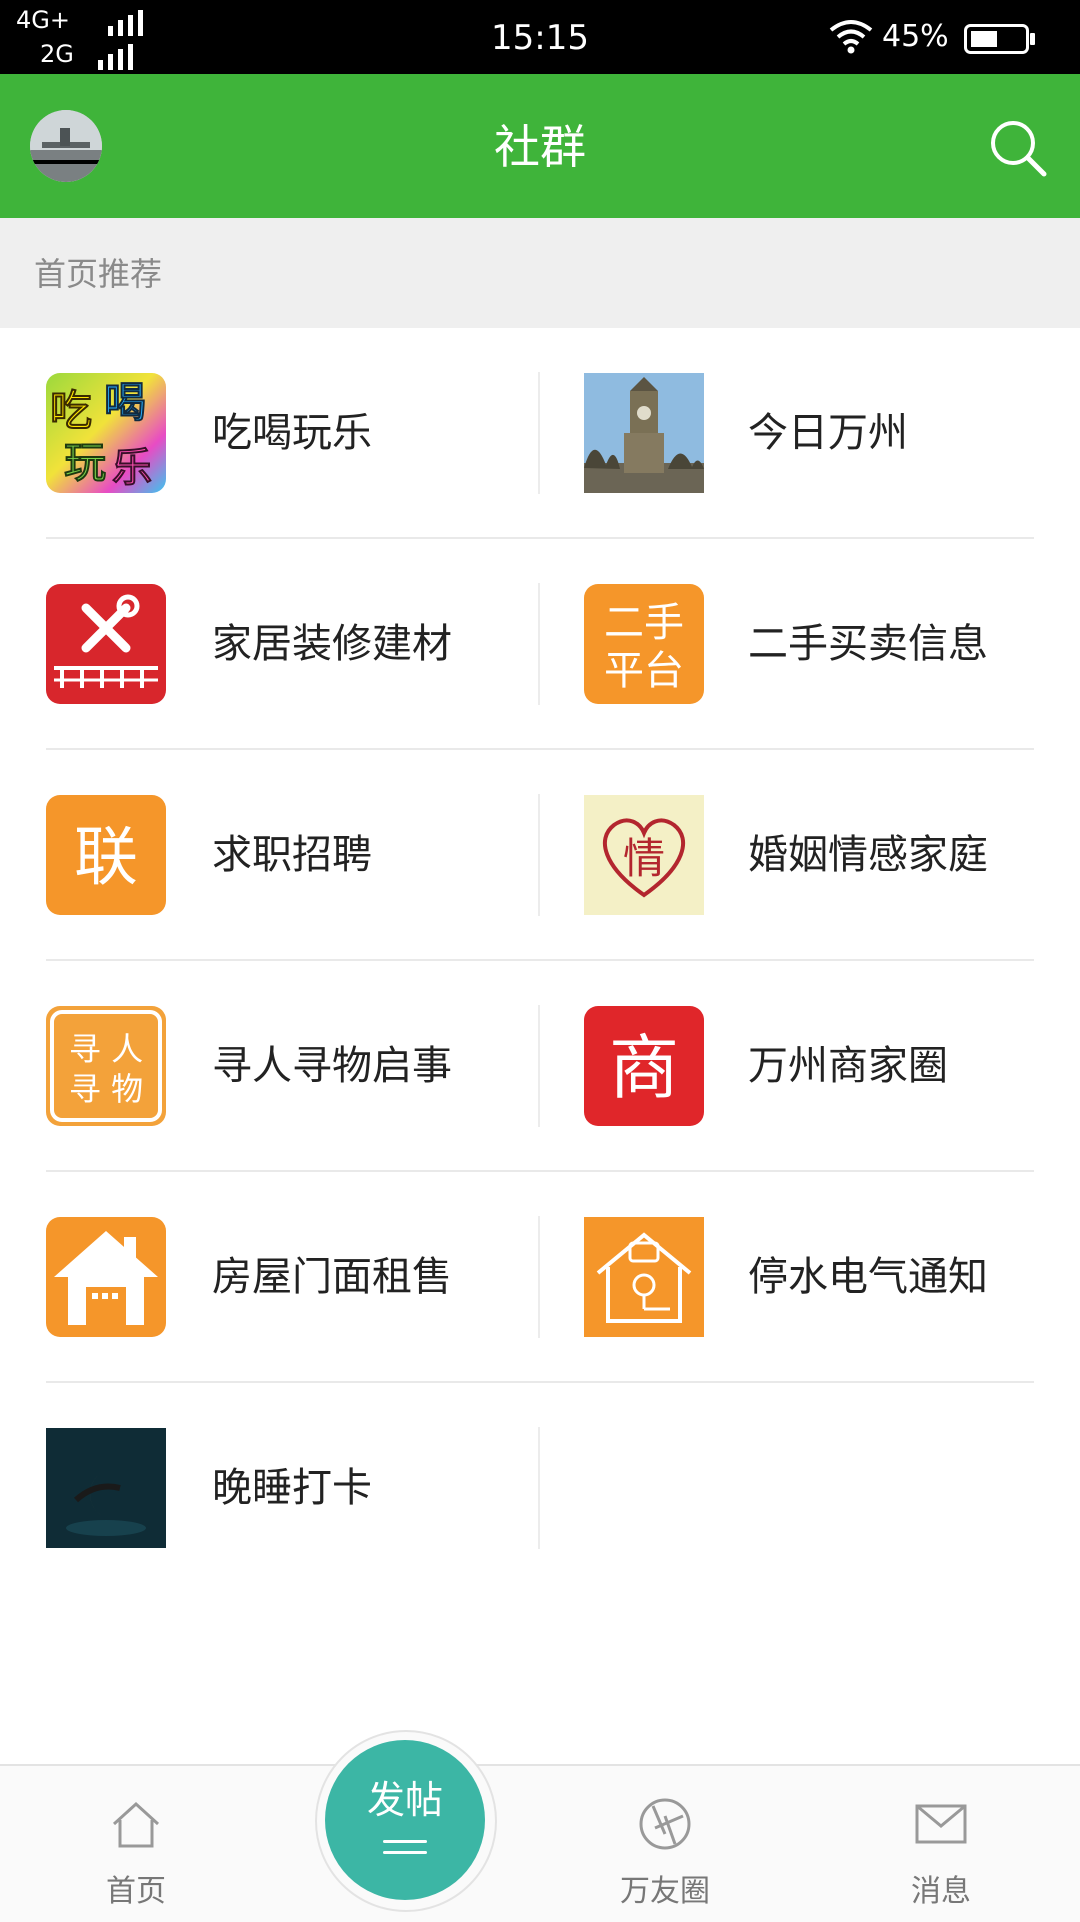 The width and height of the screenshot is (1080, 1922). I want to click on lost-found-art: 寻 人 寻 物, so click(106, 1066).